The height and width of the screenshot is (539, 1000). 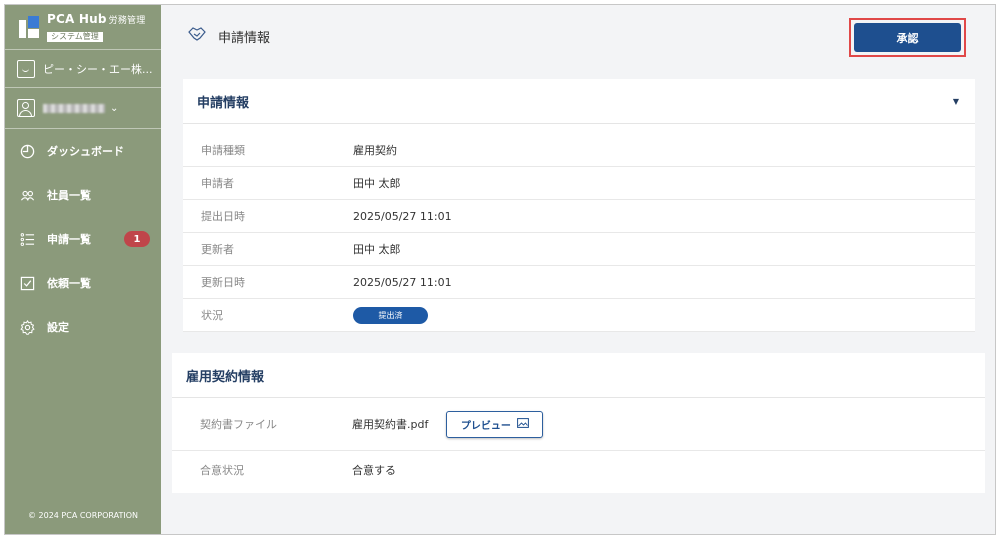 What do you see at coordinates (27, 239) in the screenshot?
I see `list-icon` at bounding box center [27, 239].